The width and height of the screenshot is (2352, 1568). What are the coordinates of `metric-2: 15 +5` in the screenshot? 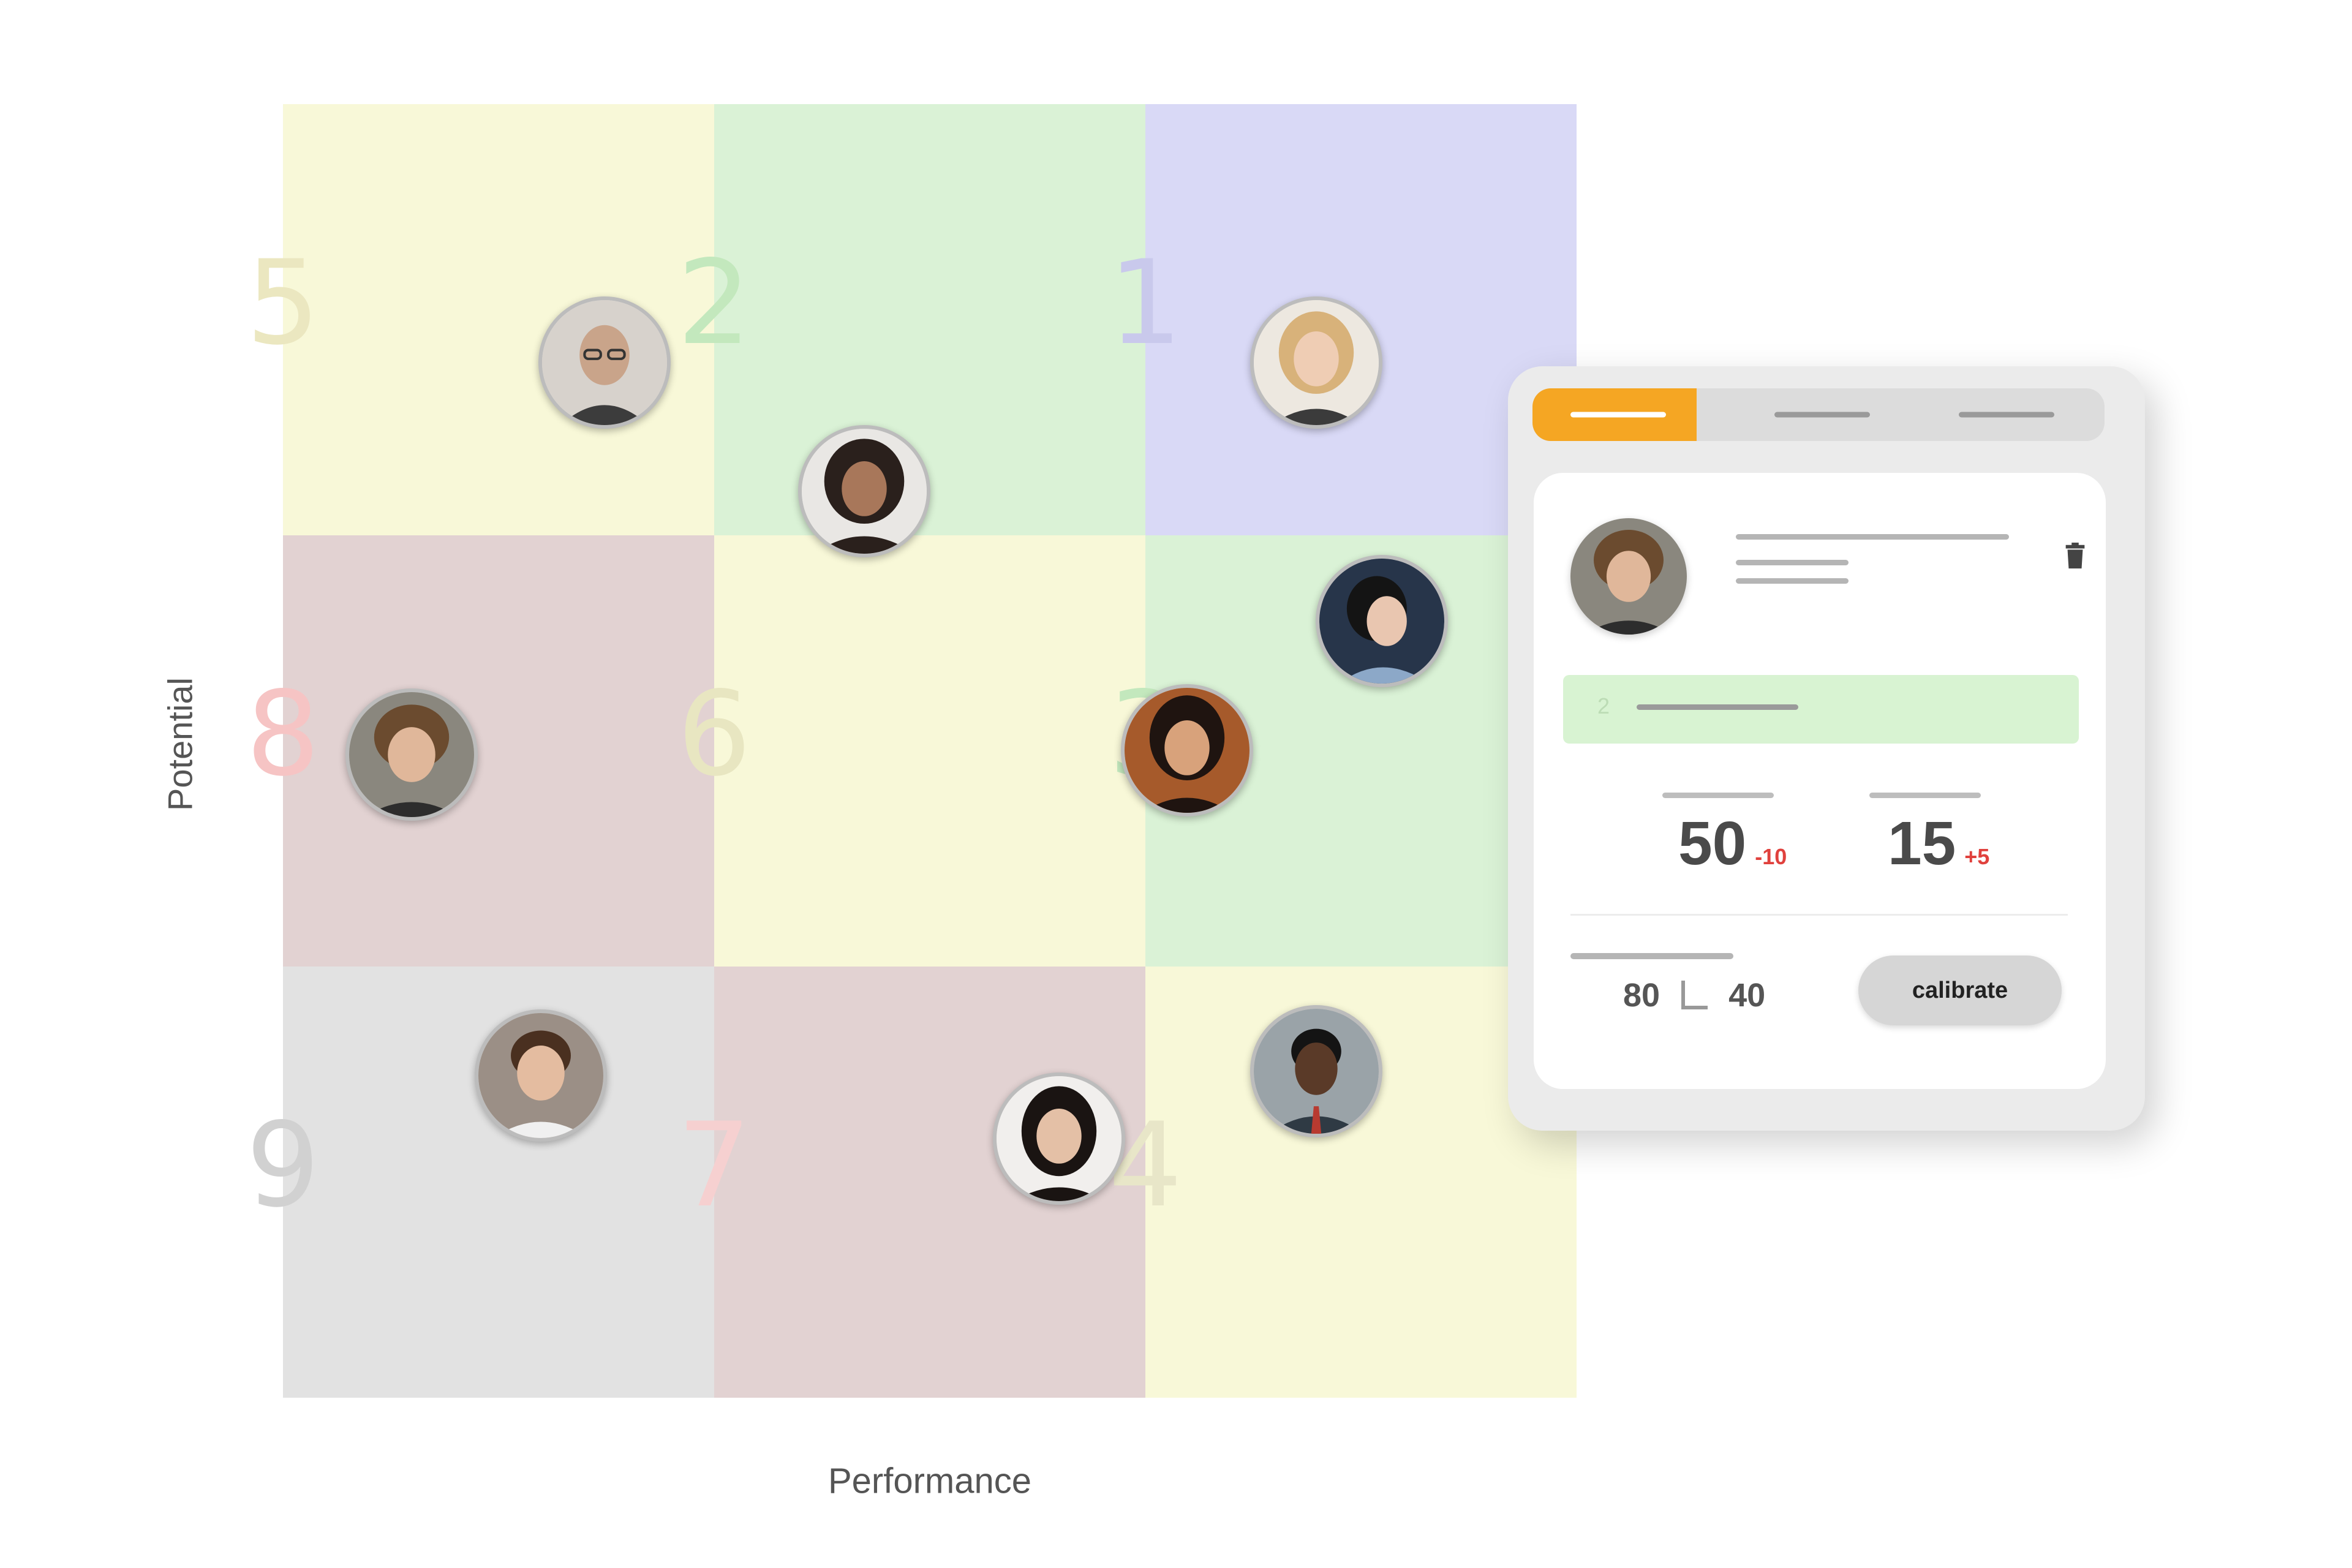 It's located at (1939, 844).